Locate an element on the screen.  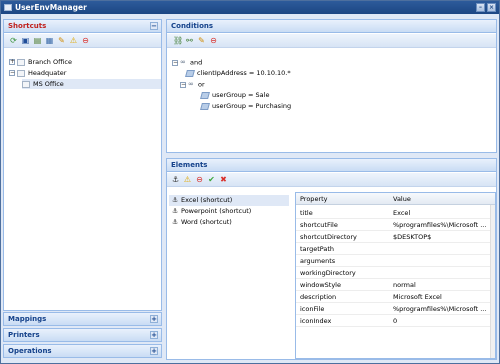
mappings-header: Mappings + is located at coordinates (82, 319).